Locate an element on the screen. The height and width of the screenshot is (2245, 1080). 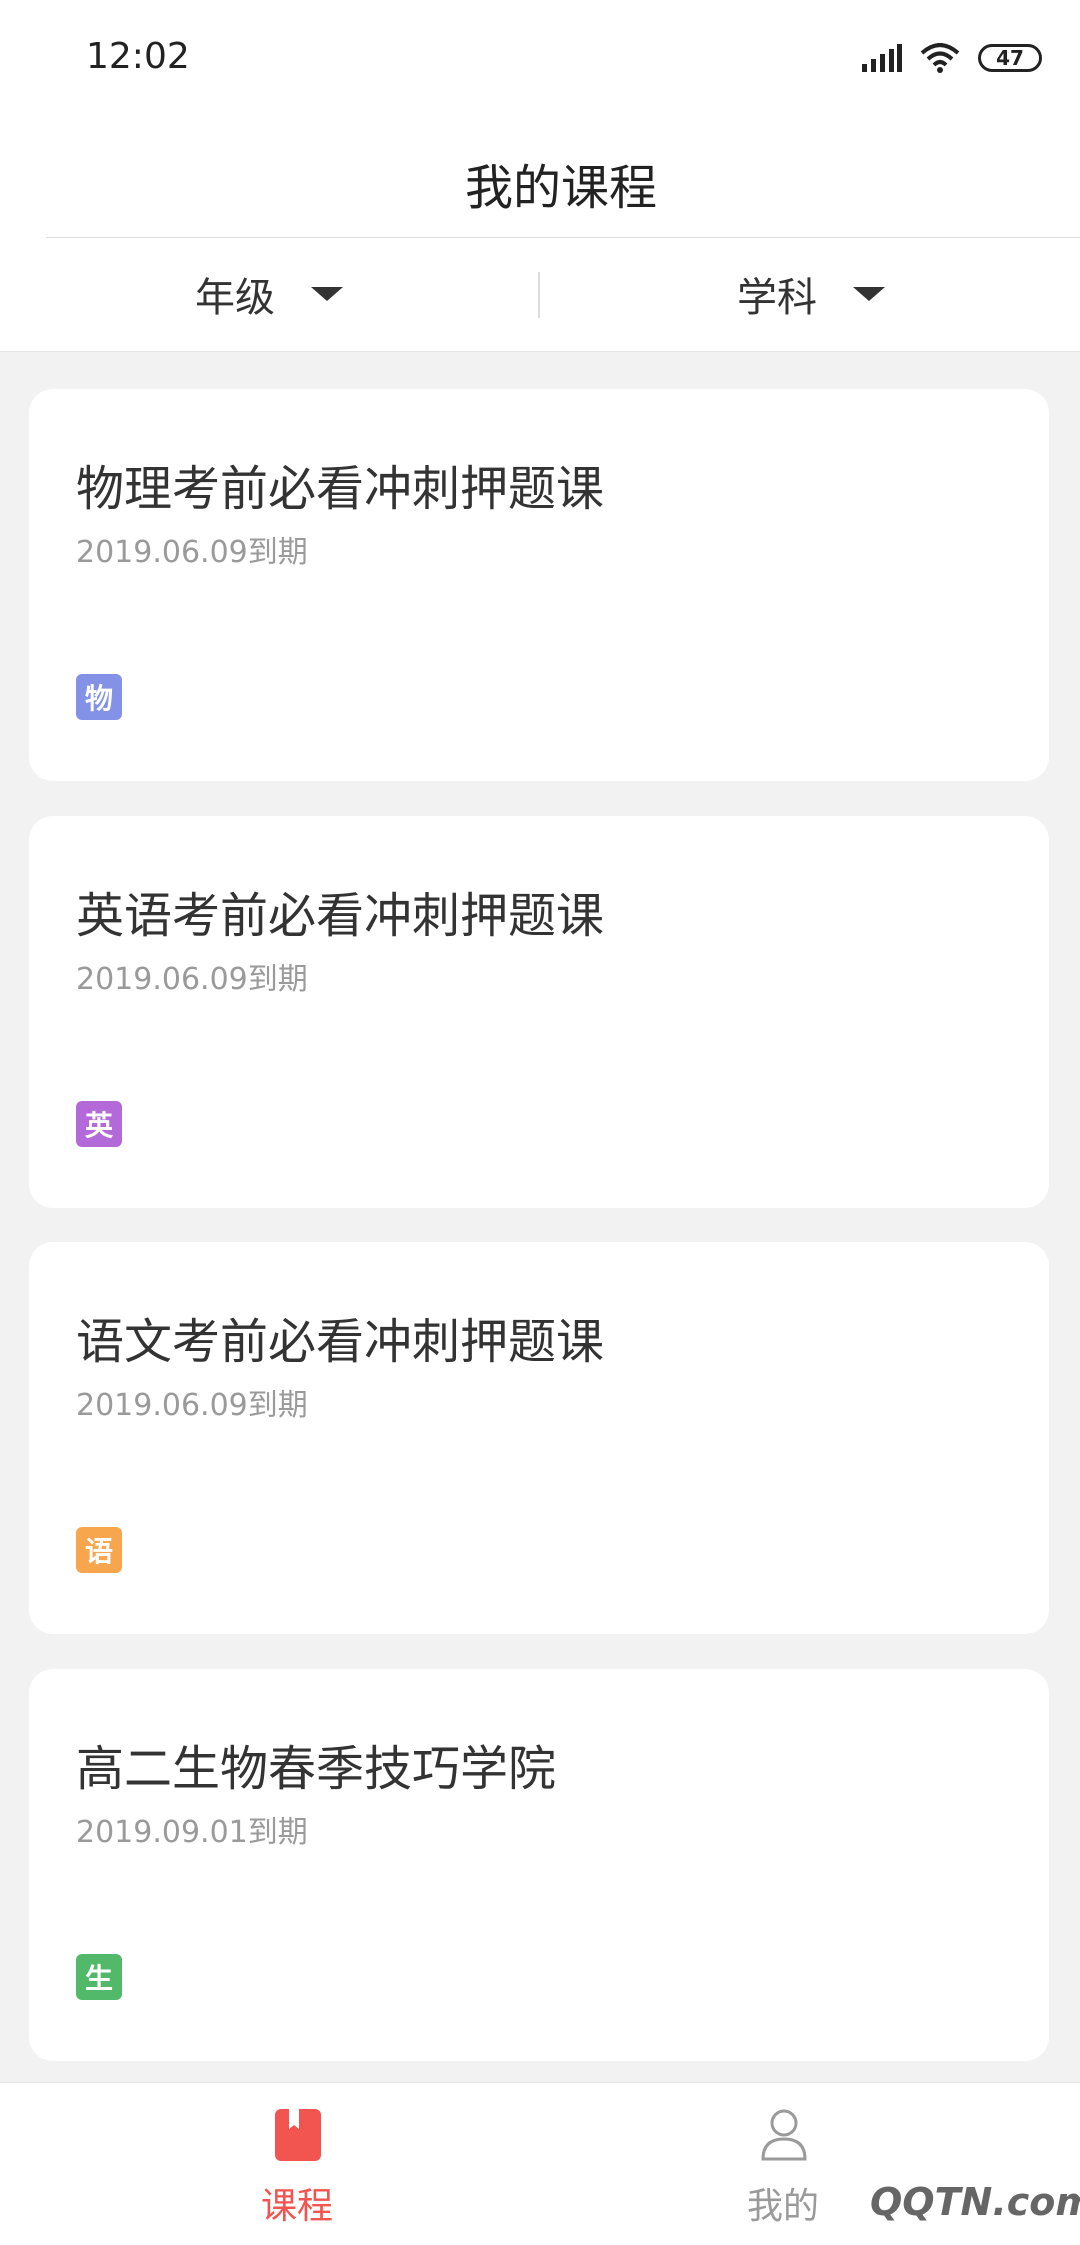
page-title: 我的课程 is located at coordinates (560, 188).